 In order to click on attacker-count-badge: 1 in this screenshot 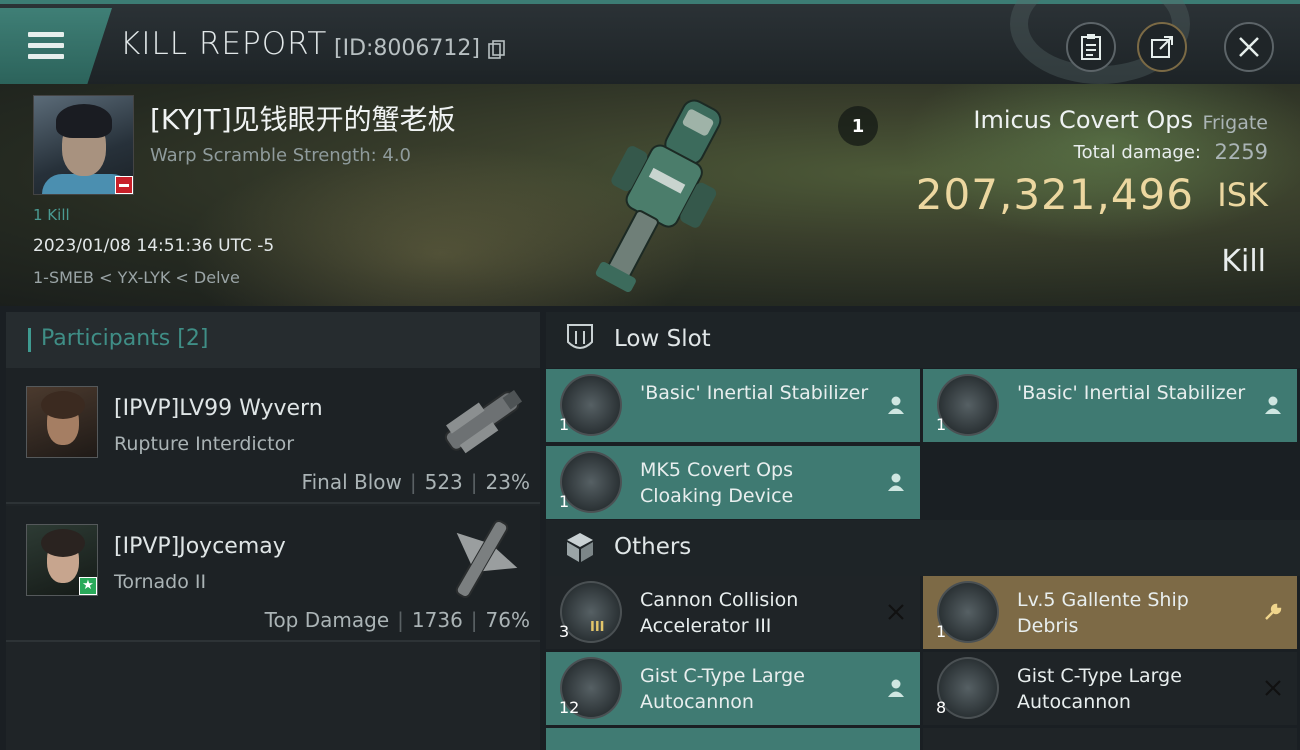, I will do `click(858, 126)`.